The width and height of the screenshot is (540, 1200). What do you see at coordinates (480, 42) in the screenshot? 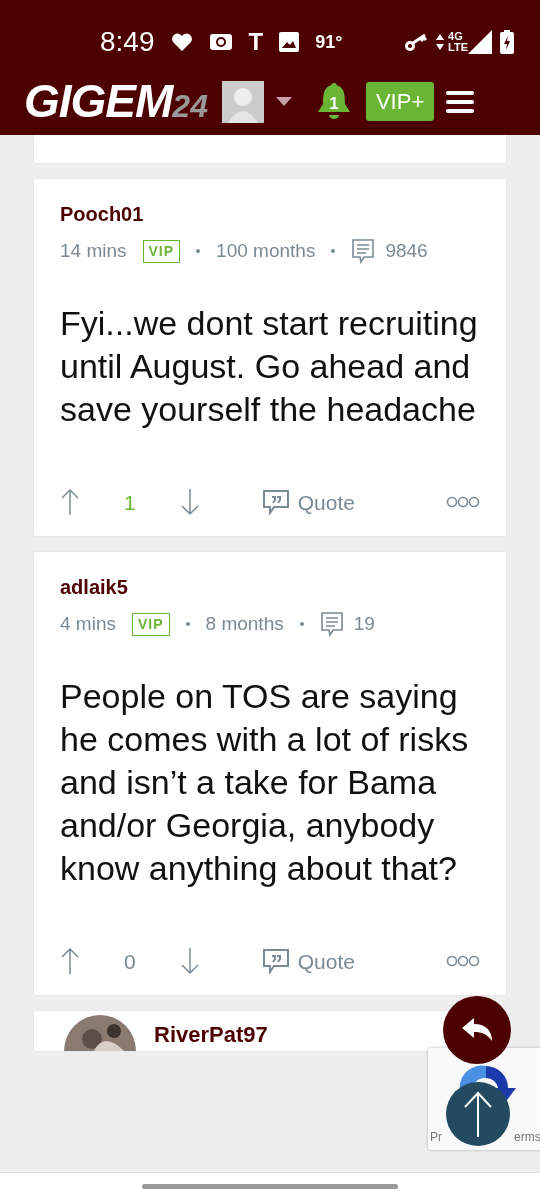
I see `signal-icon` at bounding box center [480, 42].